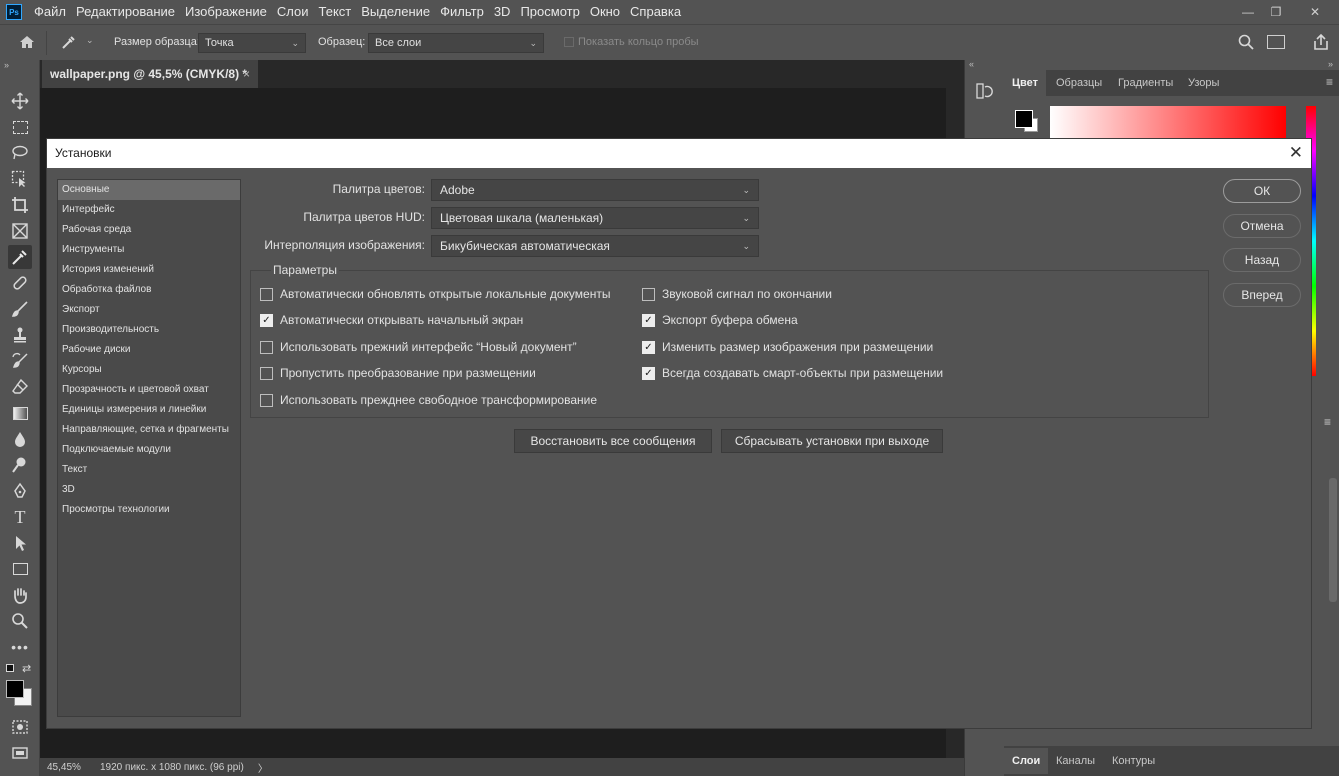 The height and width of the screenshot is (776, 1339). What do you see at coordinates (149, 290) in the screenshot?
I see `category-file-handling: Обработка файлов` at bounding box center [149, 290].